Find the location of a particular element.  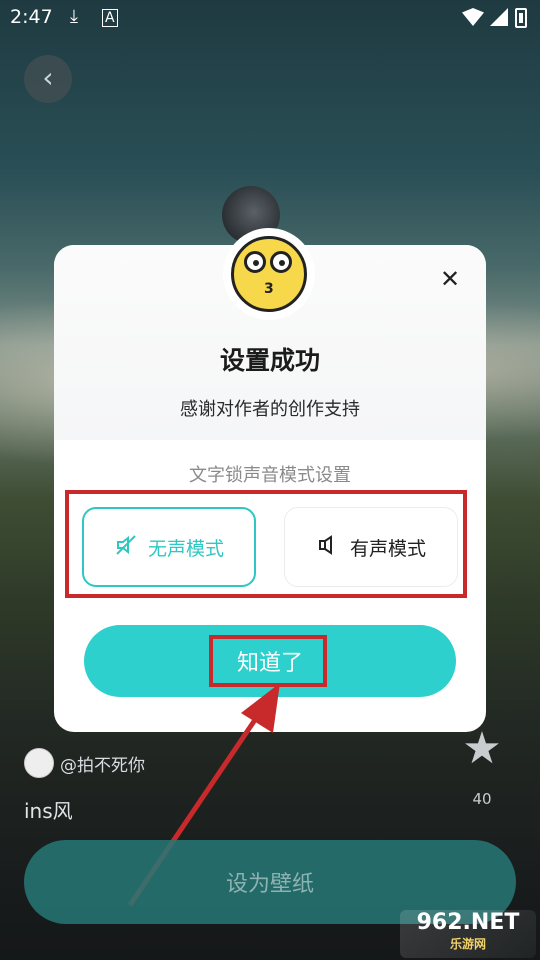

author-row: @拍不死你 is located at coordinates (84, 763).